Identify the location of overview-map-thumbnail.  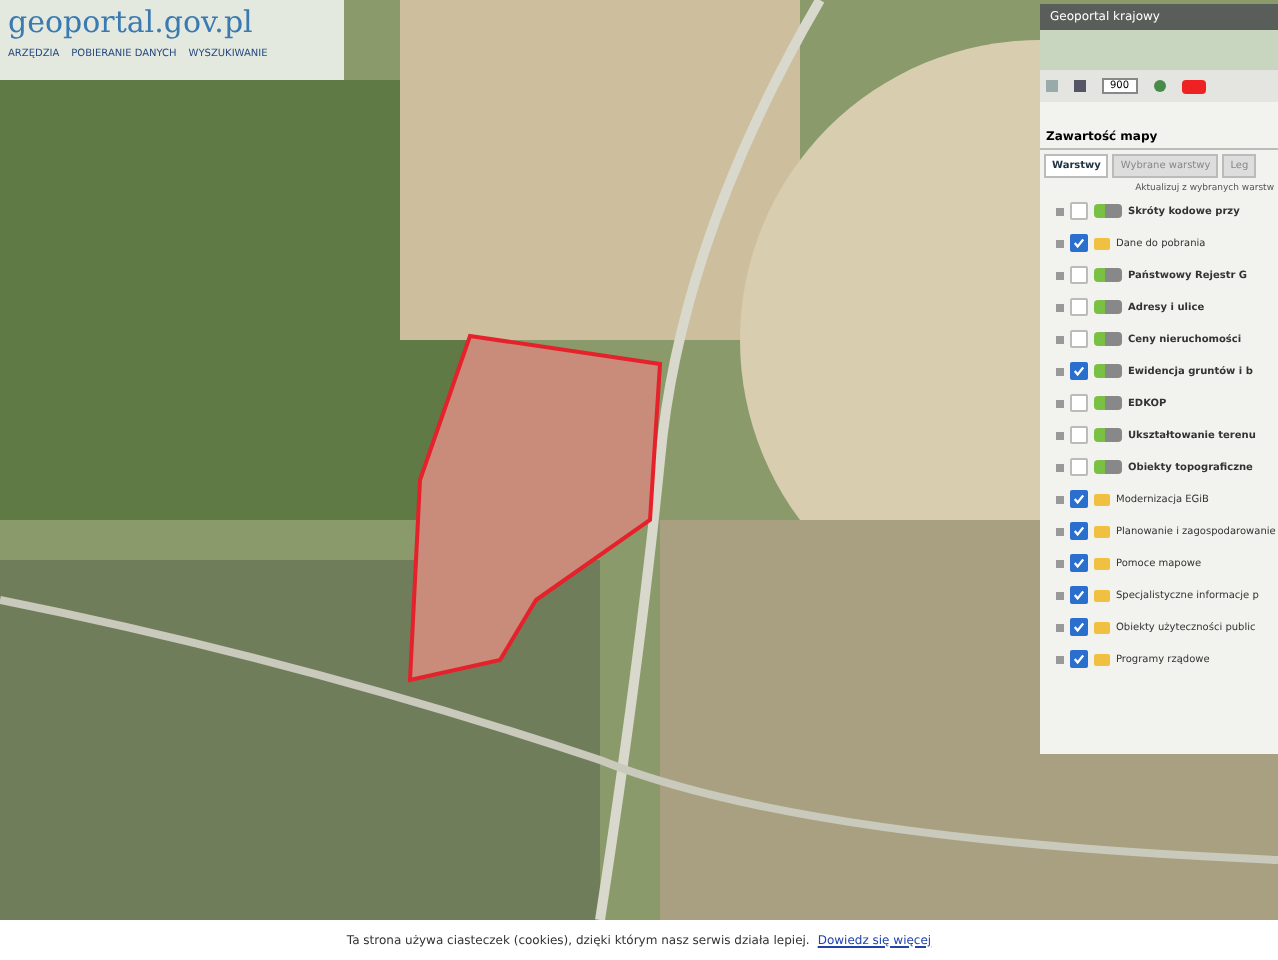
(1159, 50).